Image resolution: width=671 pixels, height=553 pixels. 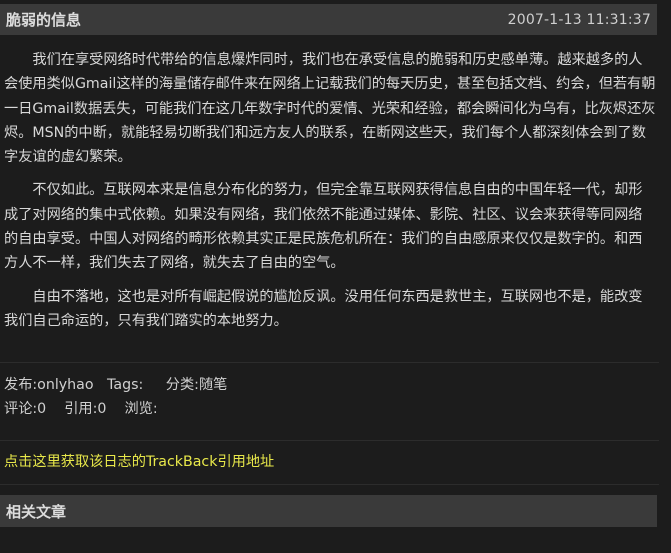 What do you see at coordinates (81, 409) in the screenshot?
I see `post-meta-line2: 评论:0 引用:0 浏览:` at bounding box center [81, 409].